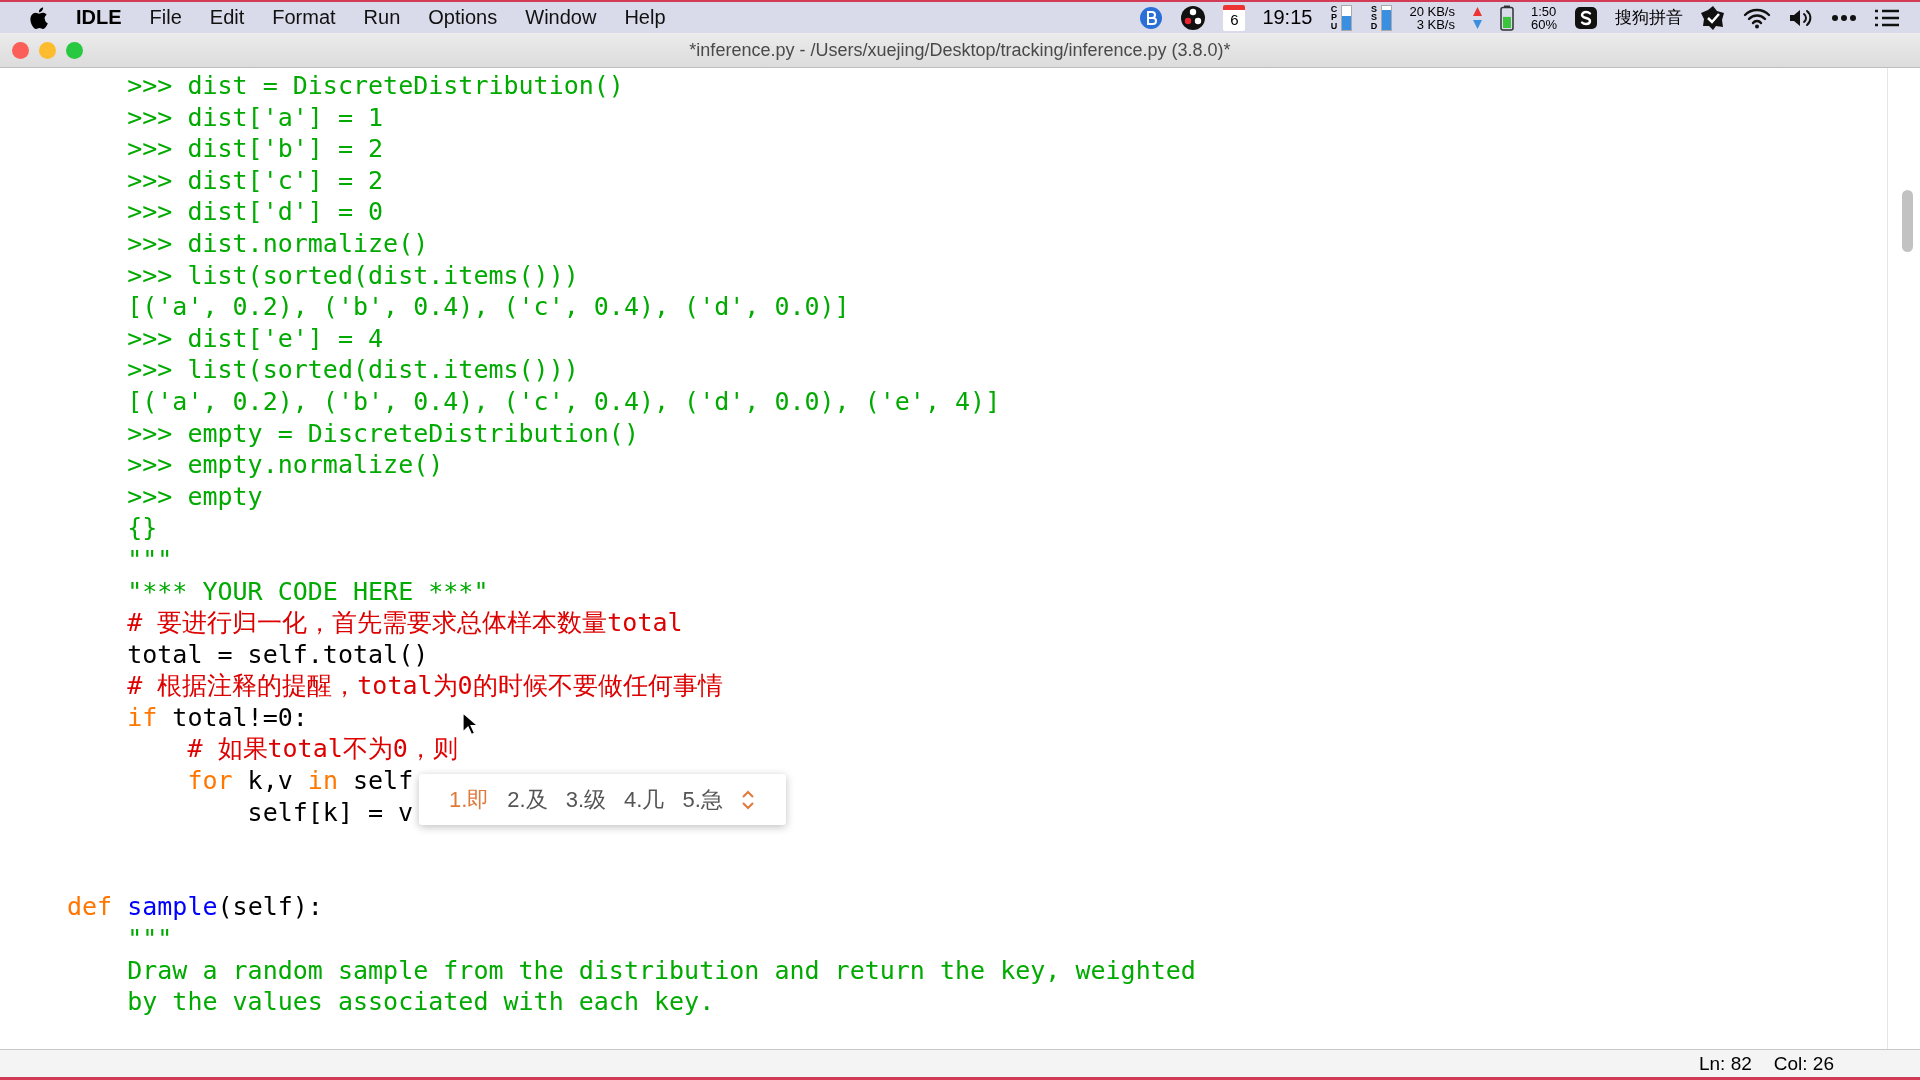 The width and height of the screenshot is (1920, 1080). Describe the element at coordinates (322, 749) in the screenshot. I see `code-line: # 如果total不为0，则` at that location.